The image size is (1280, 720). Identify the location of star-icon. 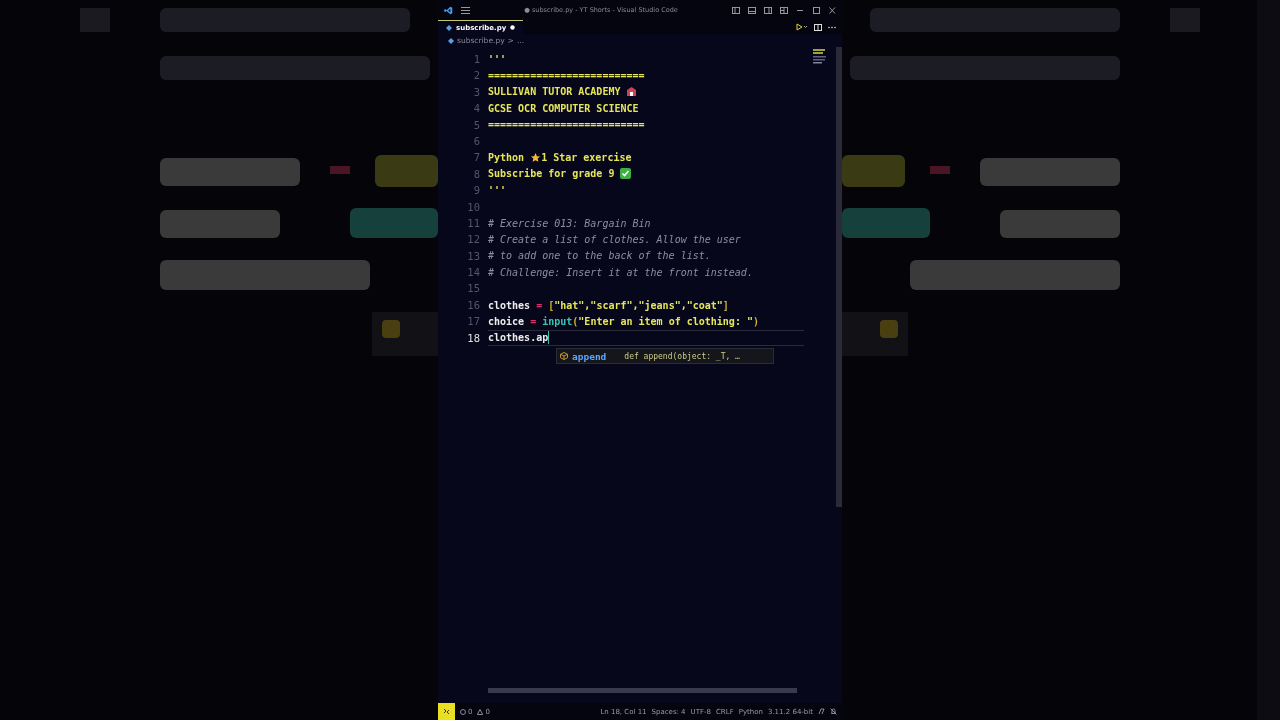
(536, 158).